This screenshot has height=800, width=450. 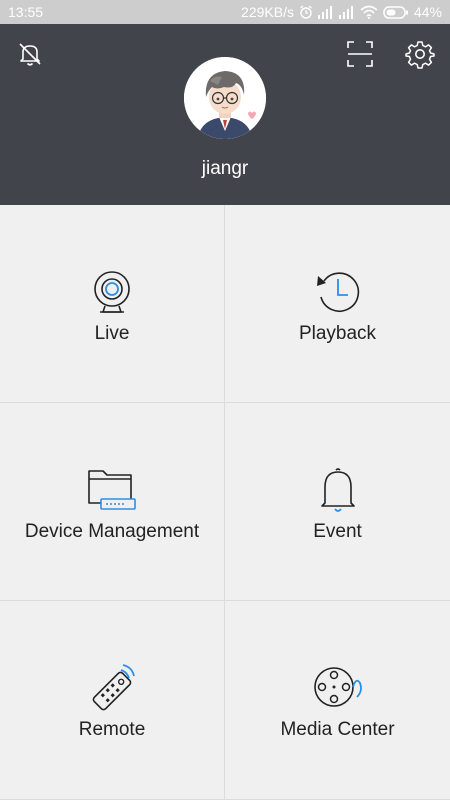 What do you see at coordinates (113, 687) in the screenshot?
I see `remote-control-icon` at bounding box center [113, 687].